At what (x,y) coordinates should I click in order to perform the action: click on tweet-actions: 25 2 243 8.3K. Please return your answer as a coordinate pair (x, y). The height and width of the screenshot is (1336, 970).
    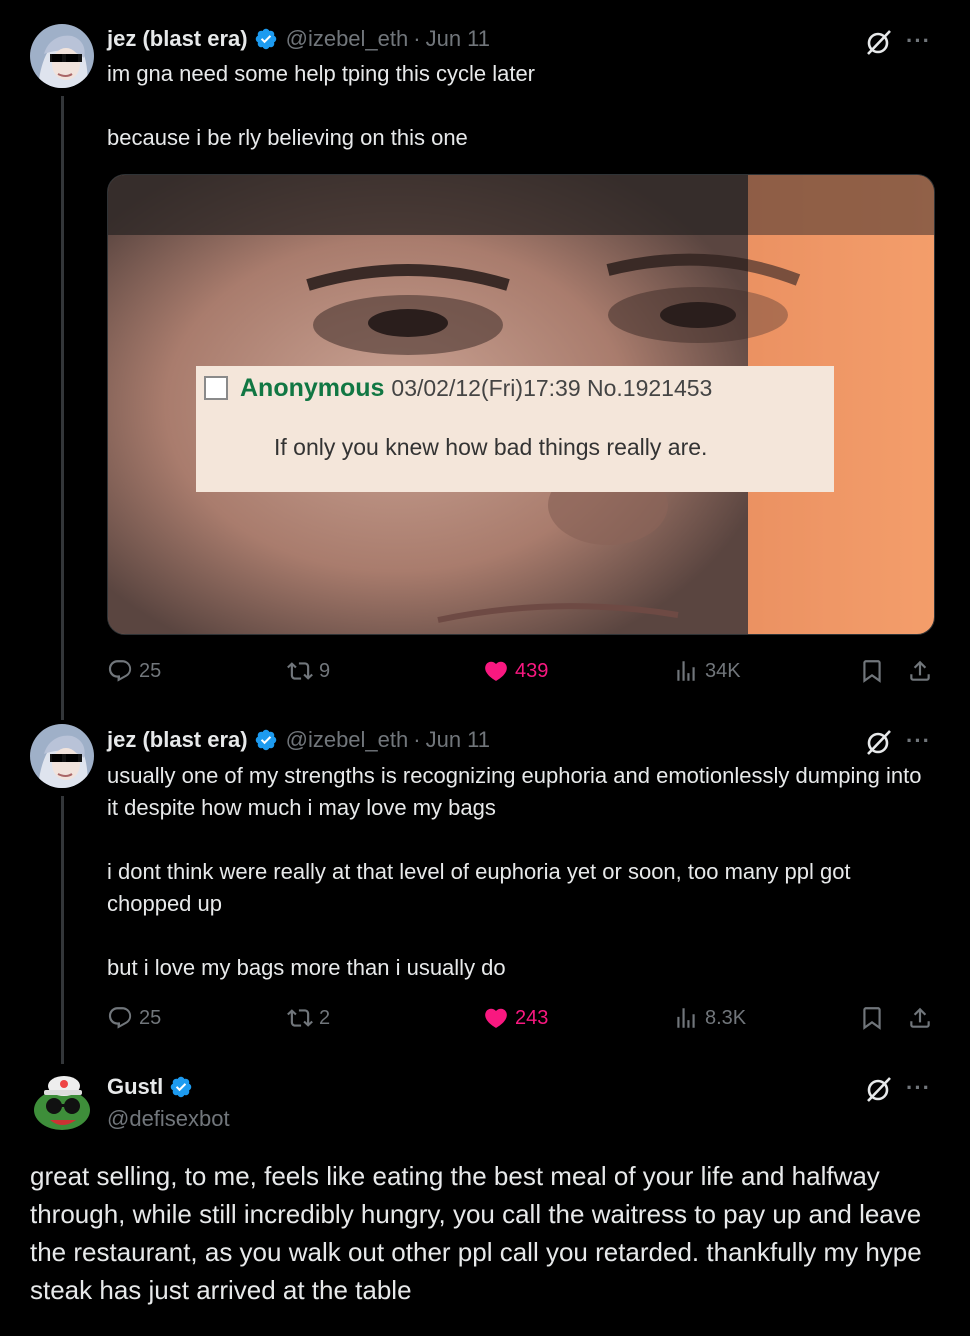
    Looking at the image, I should click on (522, 1020).